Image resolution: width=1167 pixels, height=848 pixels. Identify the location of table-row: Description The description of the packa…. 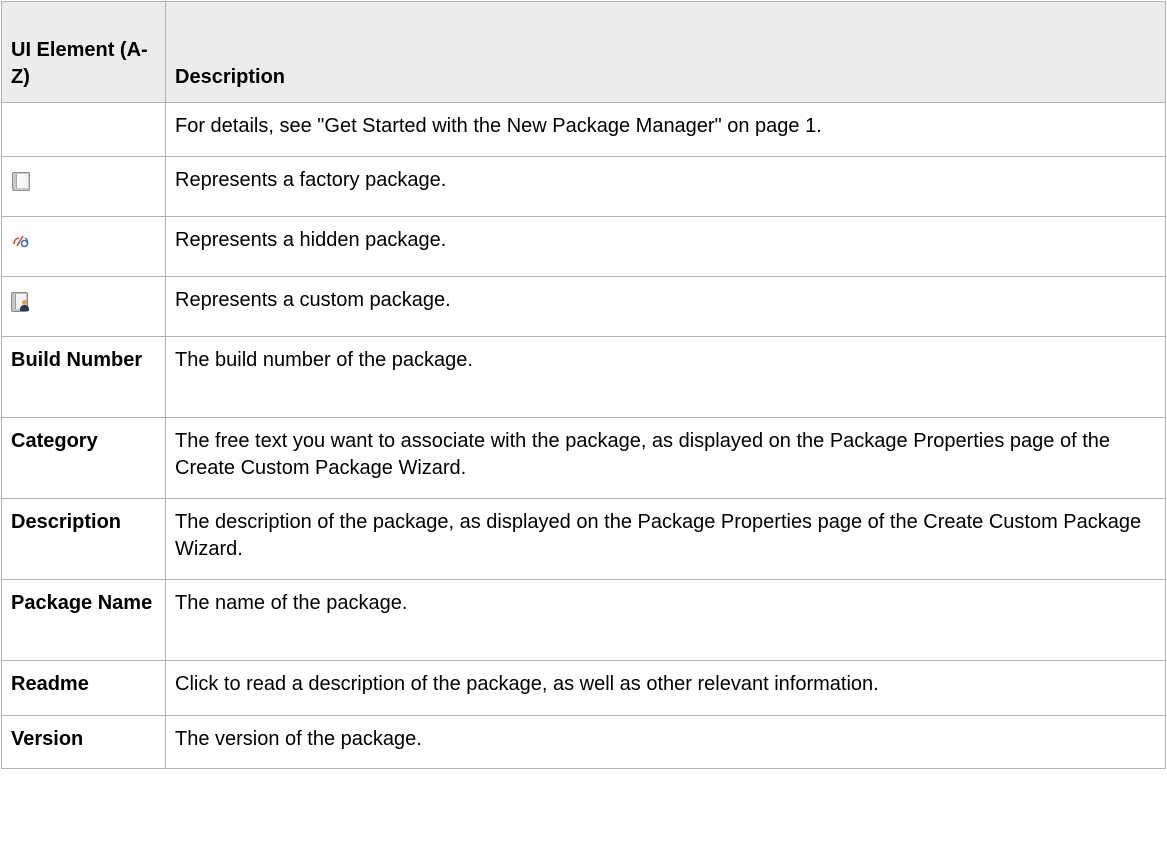
(583, 539).